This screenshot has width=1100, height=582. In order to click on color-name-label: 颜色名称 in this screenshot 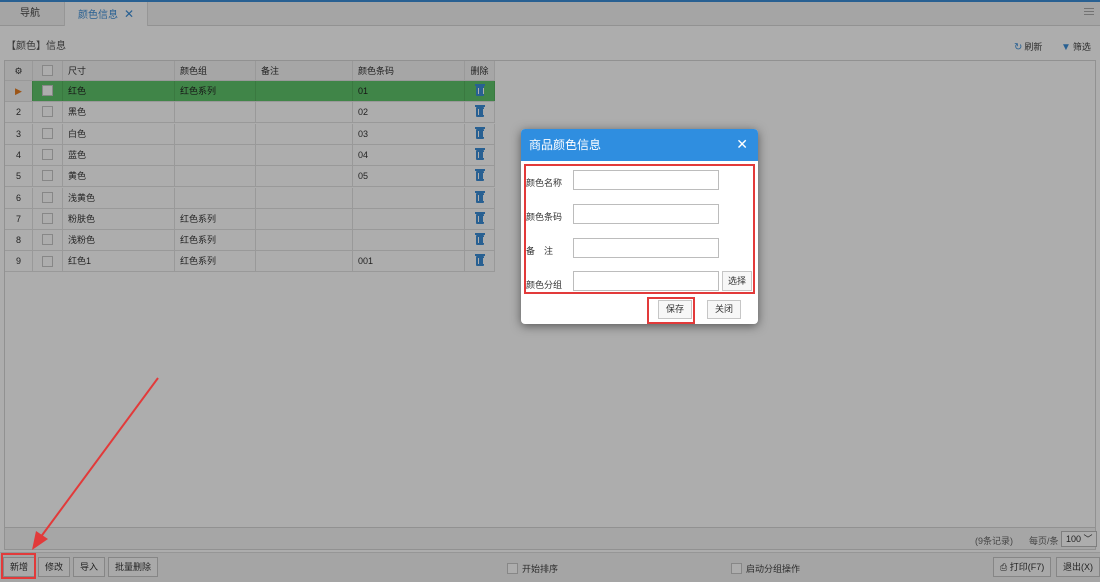, I will do `click(544, 183)`.